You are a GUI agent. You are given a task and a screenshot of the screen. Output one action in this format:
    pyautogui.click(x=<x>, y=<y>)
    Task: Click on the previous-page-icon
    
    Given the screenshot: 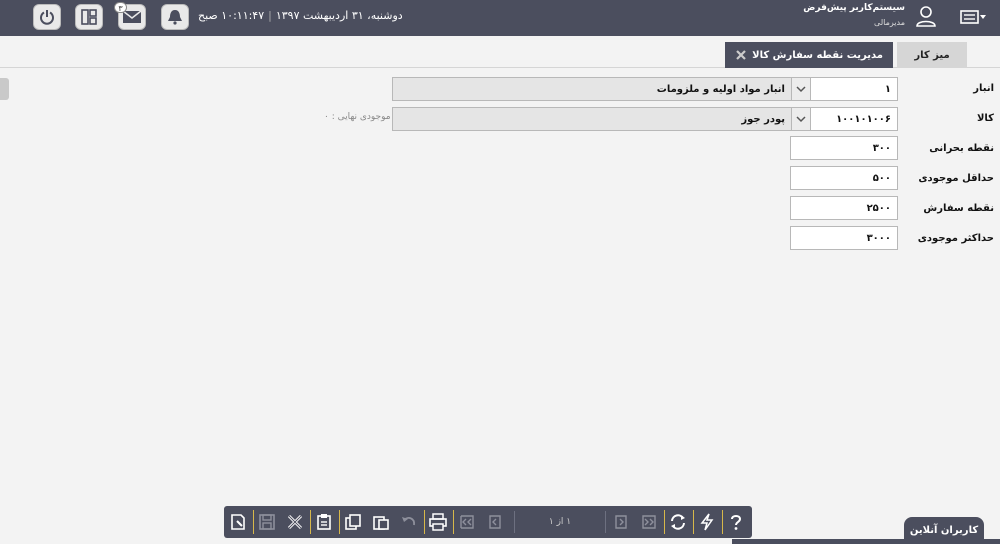 What is the action you would take?
    pyautogui.click(x=495, y=522)
    